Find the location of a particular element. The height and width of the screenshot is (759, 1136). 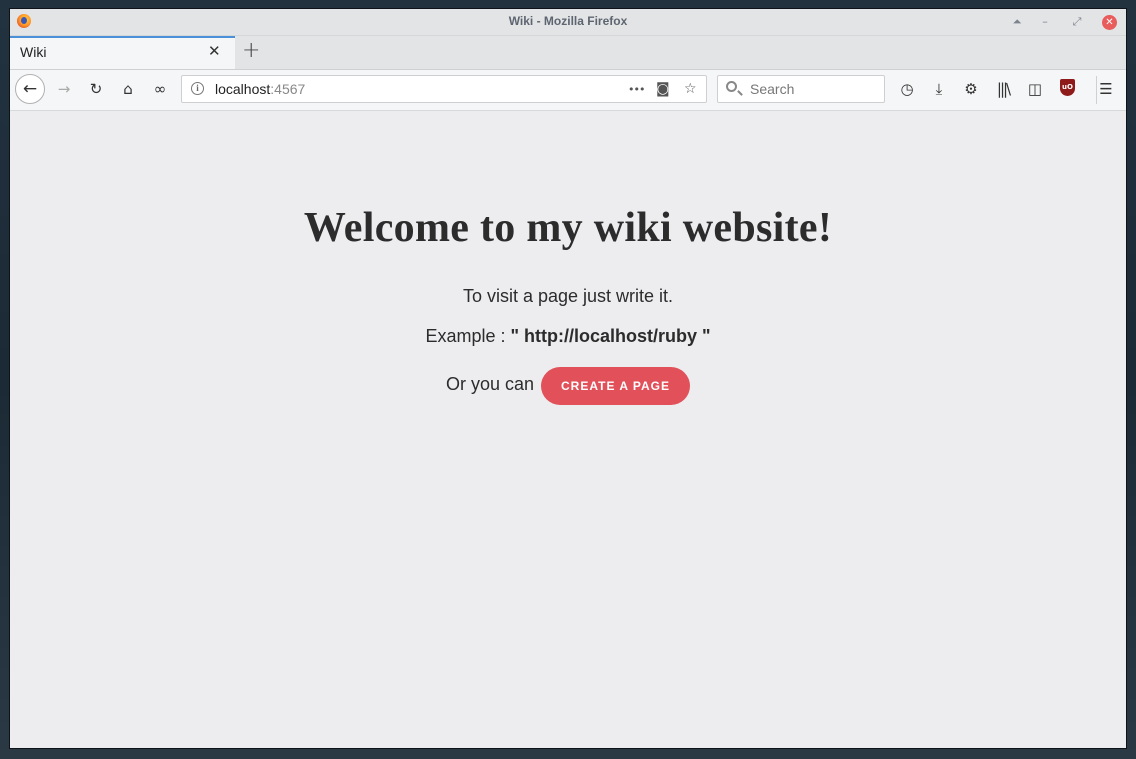

history-icon: ◷ is located at coordinates (907, 89).